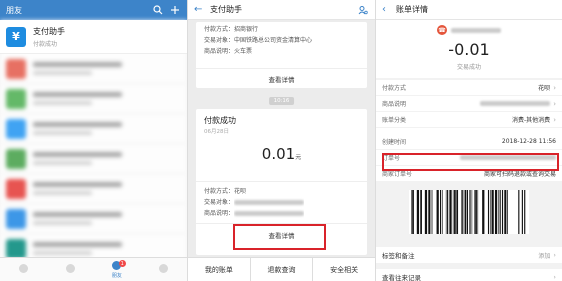 The height and width of the screenshot is (281, 562). I want to click on info-row: 交易对象：, so click(281, 202).